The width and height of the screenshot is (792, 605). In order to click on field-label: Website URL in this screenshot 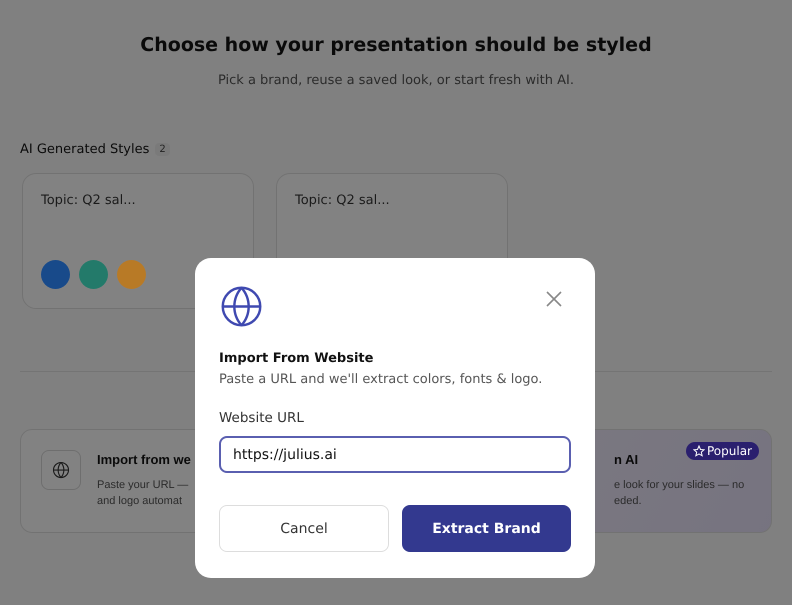, I will do `click(262, 418)`.